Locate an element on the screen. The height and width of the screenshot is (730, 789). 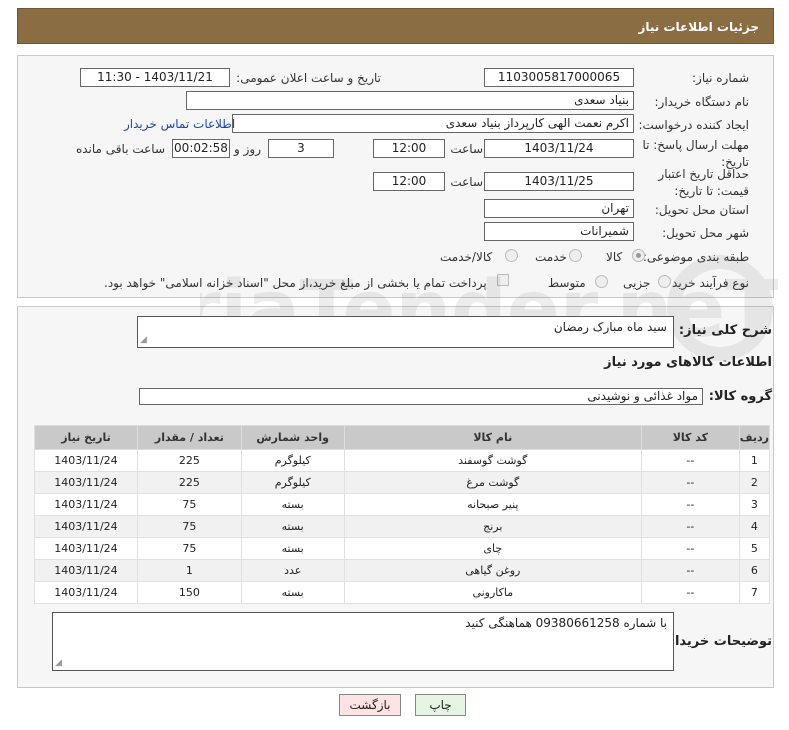
table-row: 6 -- روغن گیاهی عدد 1 1403/11/24 is located at coordinates (402, 570).